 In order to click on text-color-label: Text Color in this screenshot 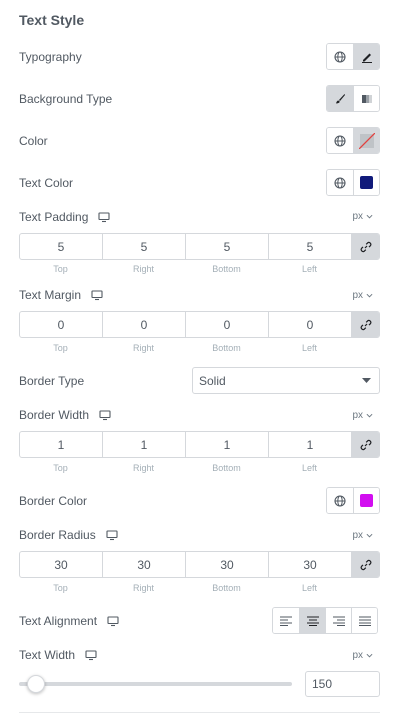, I will do `click(46, 183)`.